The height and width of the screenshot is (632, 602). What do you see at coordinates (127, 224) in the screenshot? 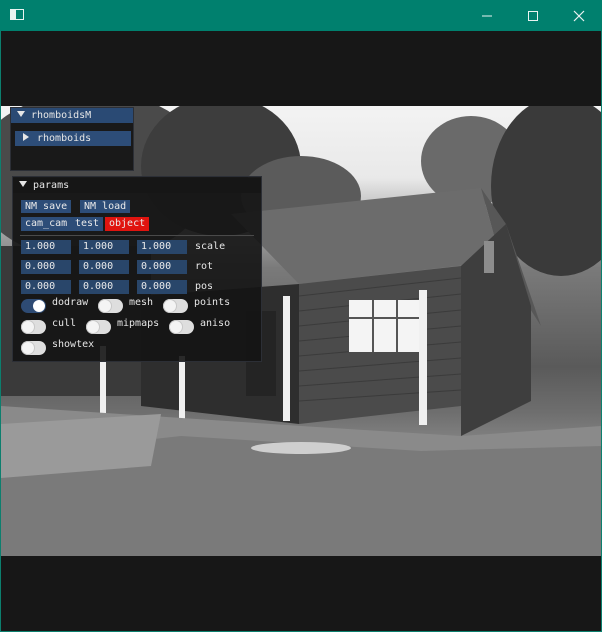
I see `tab-object: object` at bounding box center [127, 224].